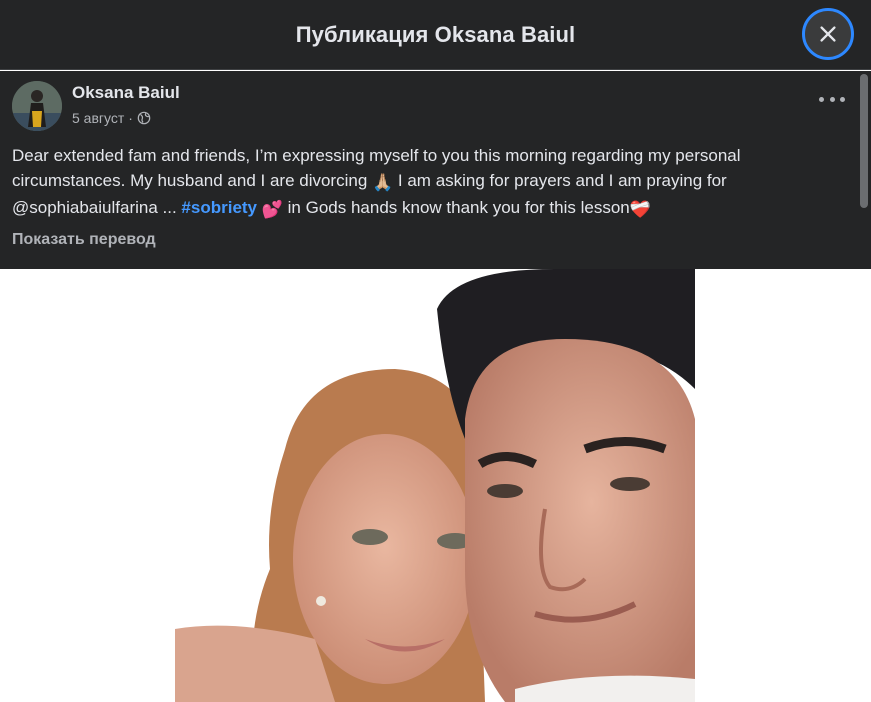  I want to click on mending-heart-emoji: ❤️‍🩹, so click(640, 209).